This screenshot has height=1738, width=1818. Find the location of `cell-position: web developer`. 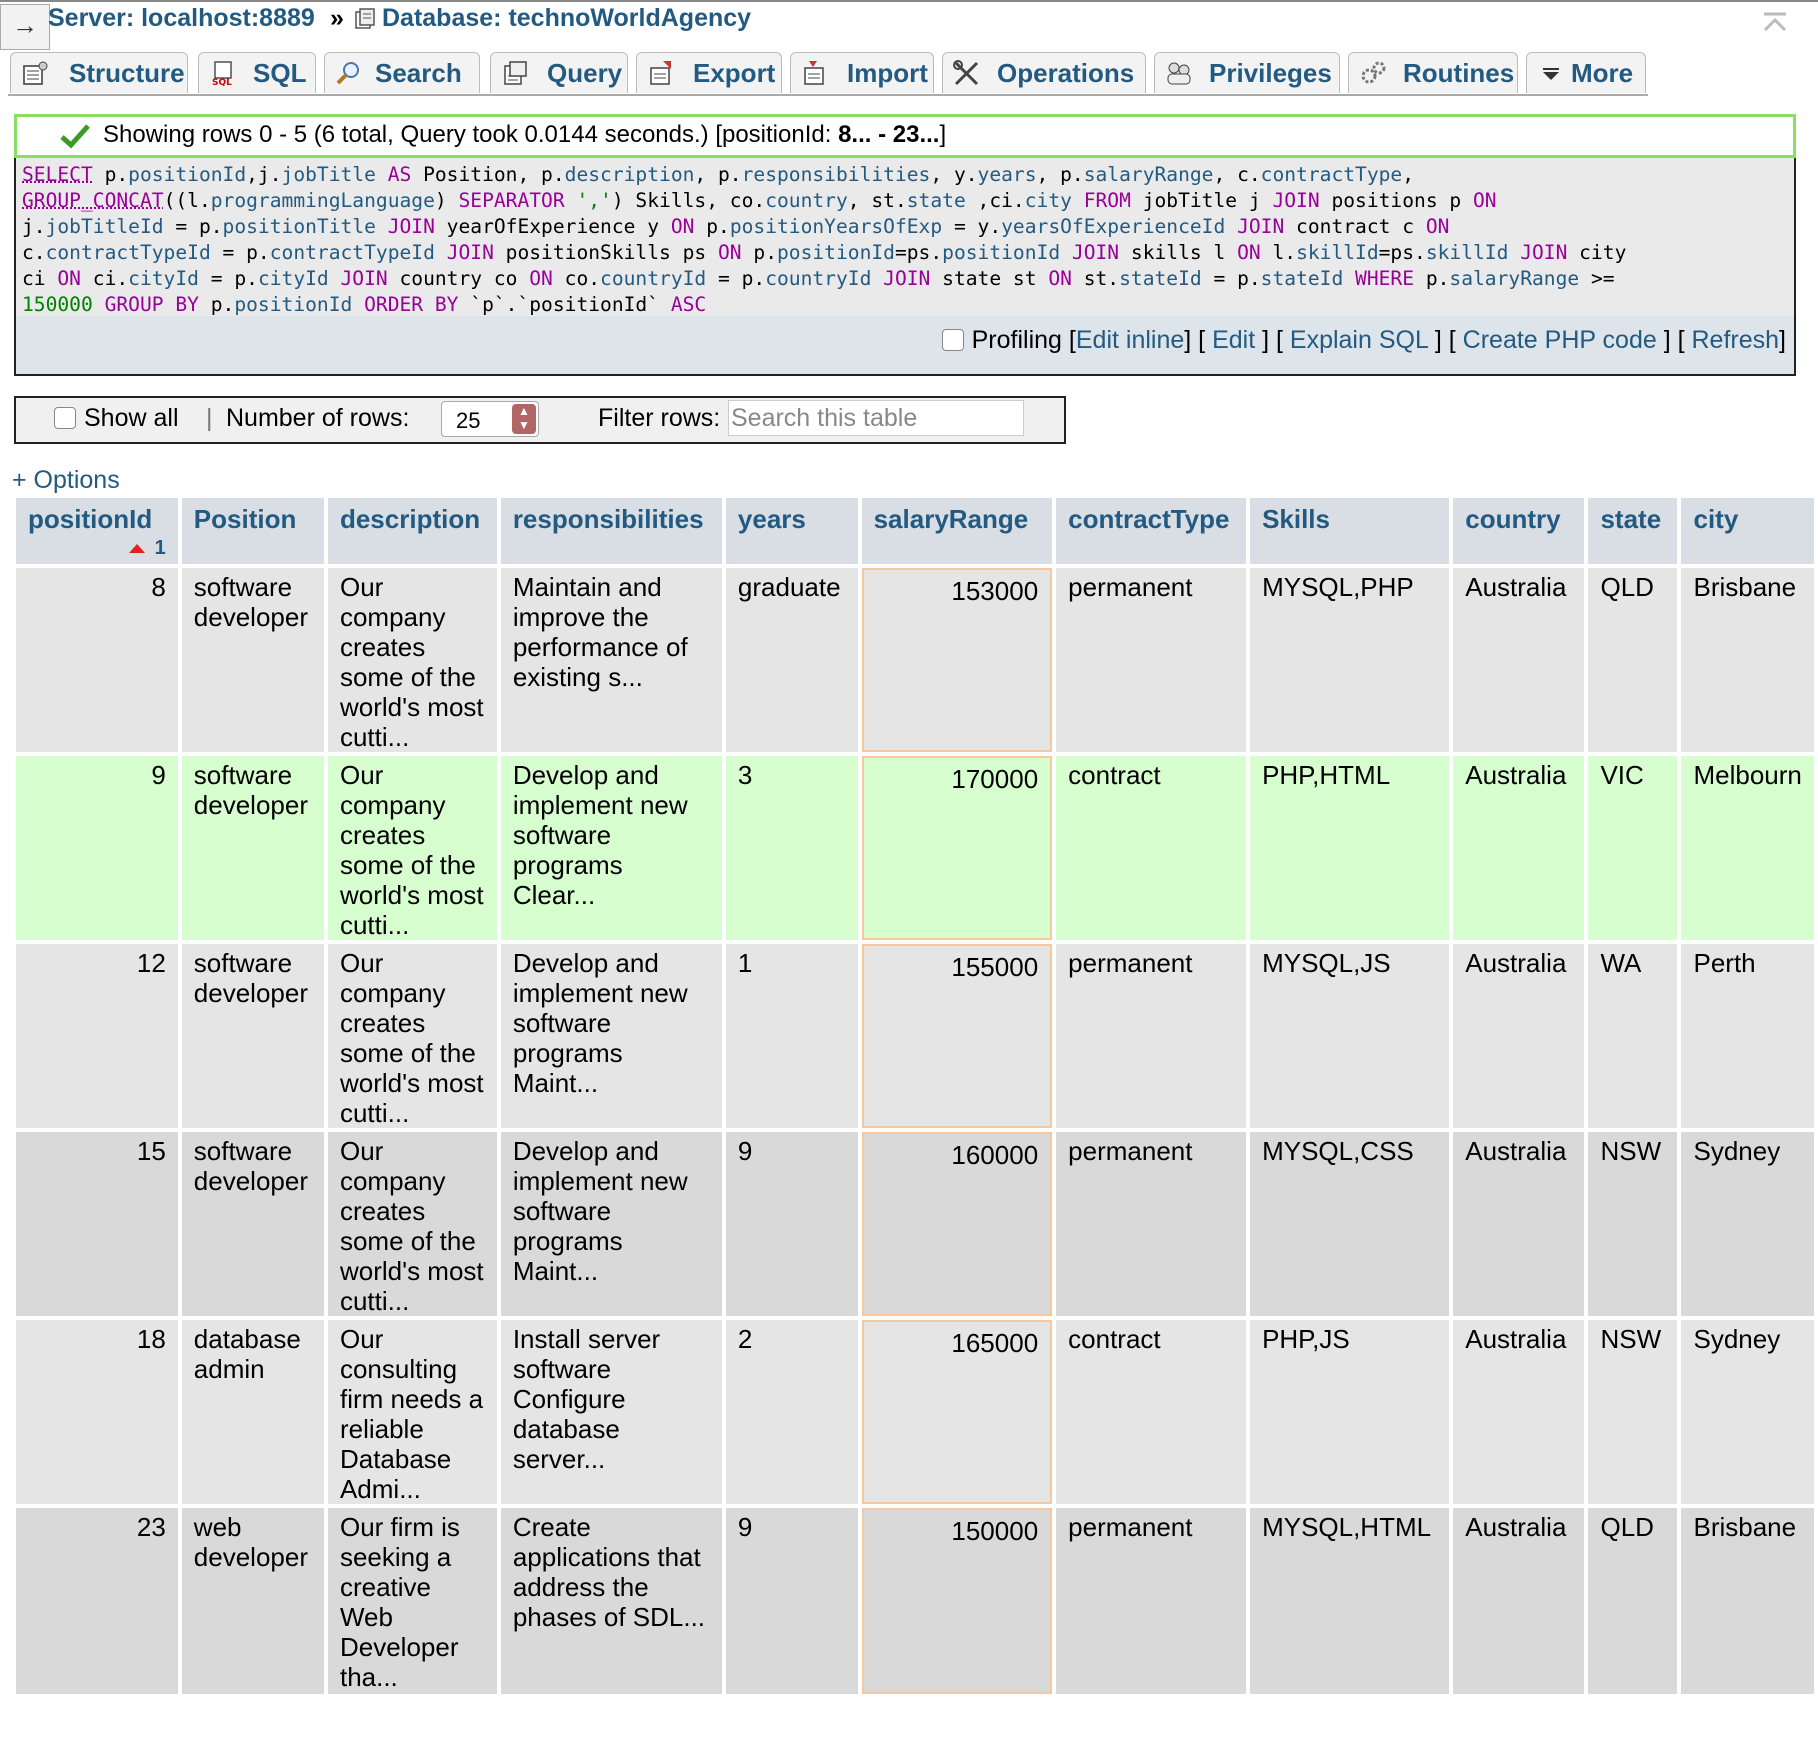

cell-position: web developer is located at coordinates (252, 1601).